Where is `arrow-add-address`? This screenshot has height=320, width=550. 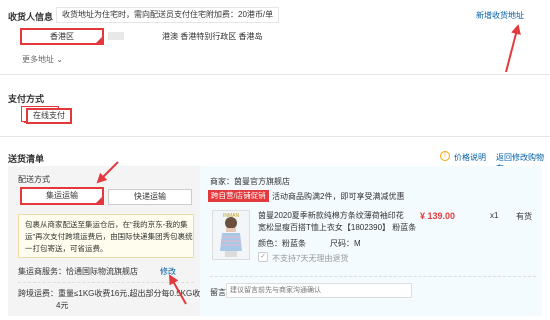
arrow-add-address is located at coordinates (513, 48).